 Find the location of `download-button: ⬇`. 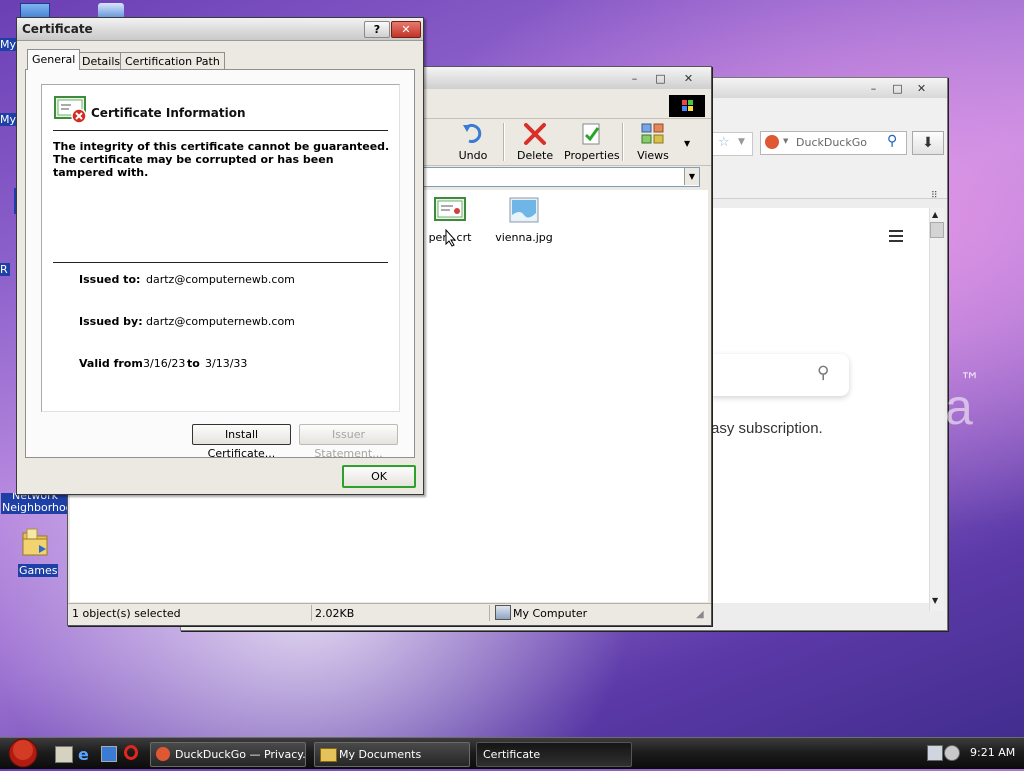

download-button: ⬇ is located at coordinates (928, 143).